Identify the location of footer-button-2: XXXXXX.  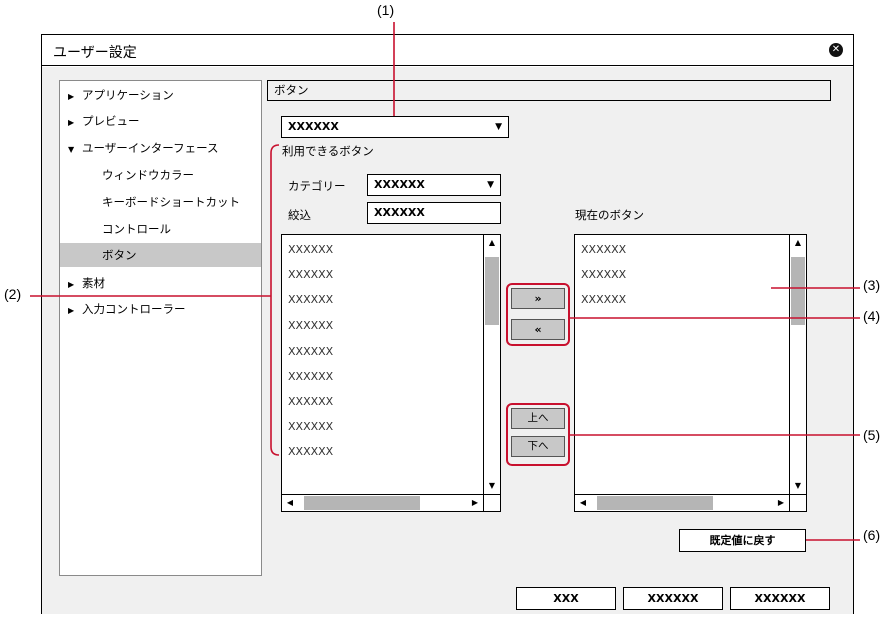
(673, 598).